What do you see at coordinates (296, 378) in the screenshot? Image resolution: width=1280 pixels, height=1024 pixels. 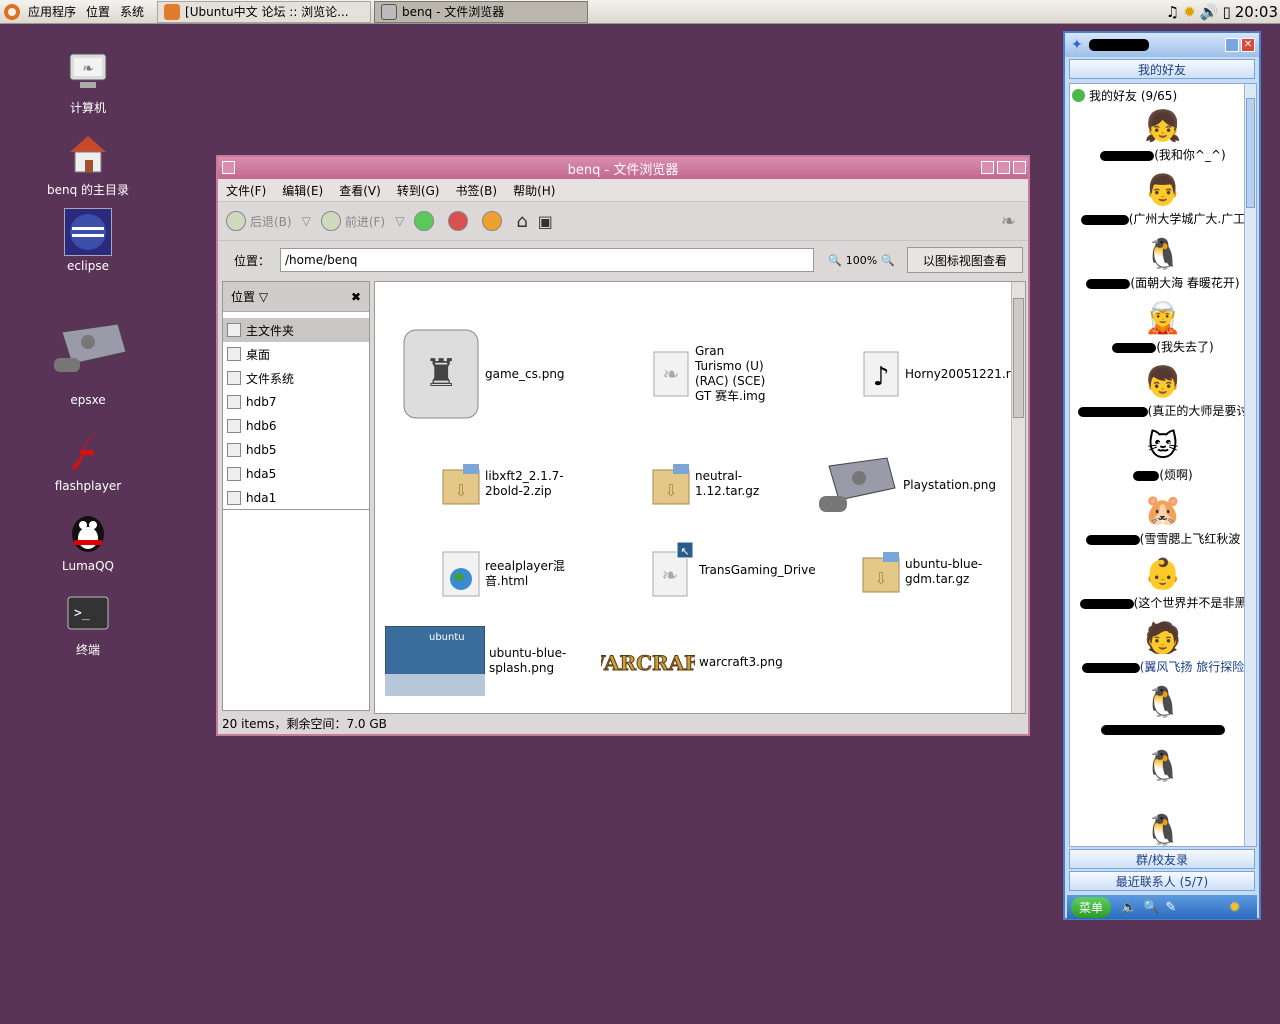 I see `sidebar-item-filesystem: 文件系统` at bounding box center [296, 378].